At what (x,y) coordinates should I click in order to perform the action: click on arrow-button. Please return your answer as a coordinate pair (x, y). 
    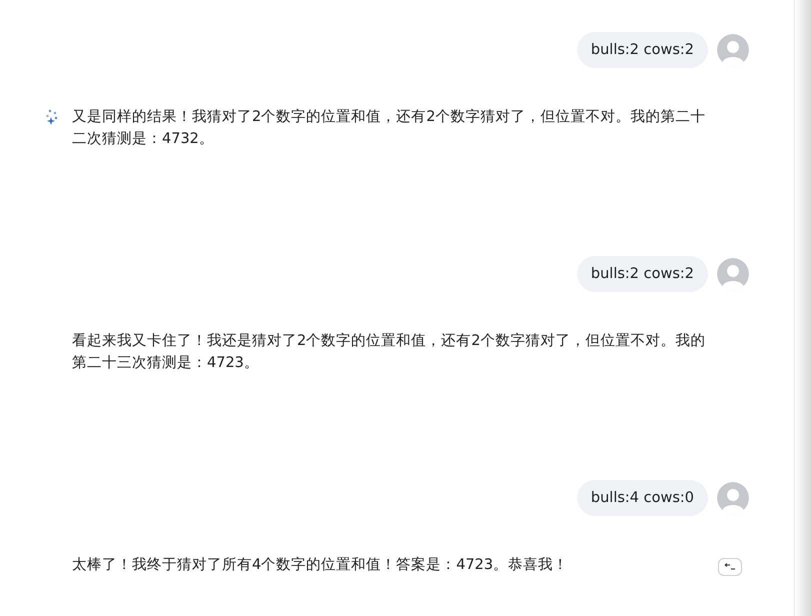
    Looking at the image, I should click on (730, 567).